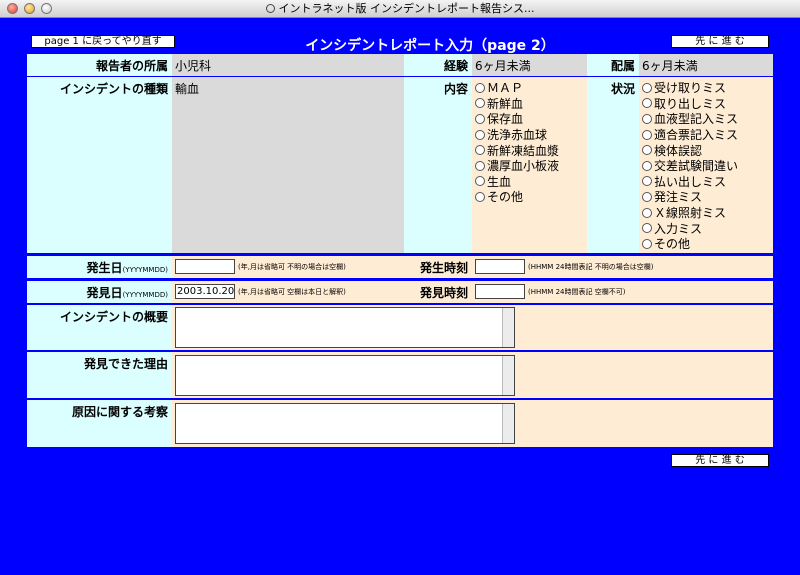  I want to click on content-option: その他, so click(531, 197).